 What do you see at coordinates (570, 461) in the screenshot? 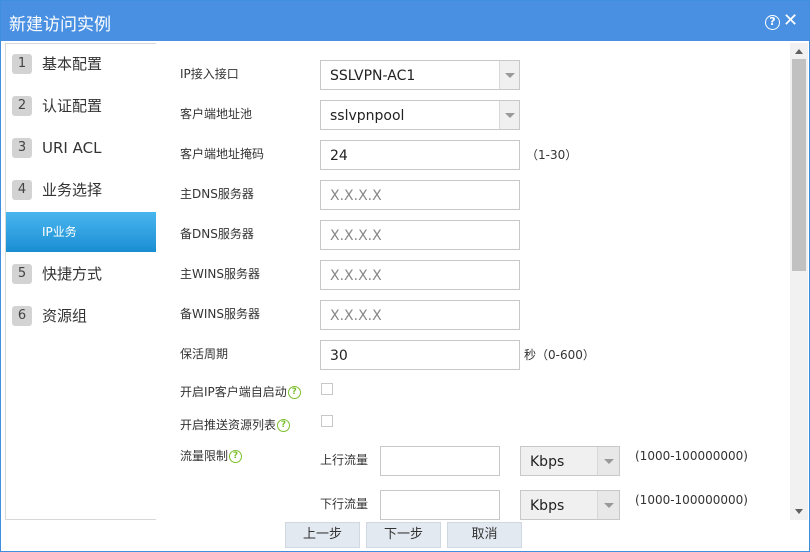
I see `upstream-unit-select: Kbps` at bounding box center [570, 461].